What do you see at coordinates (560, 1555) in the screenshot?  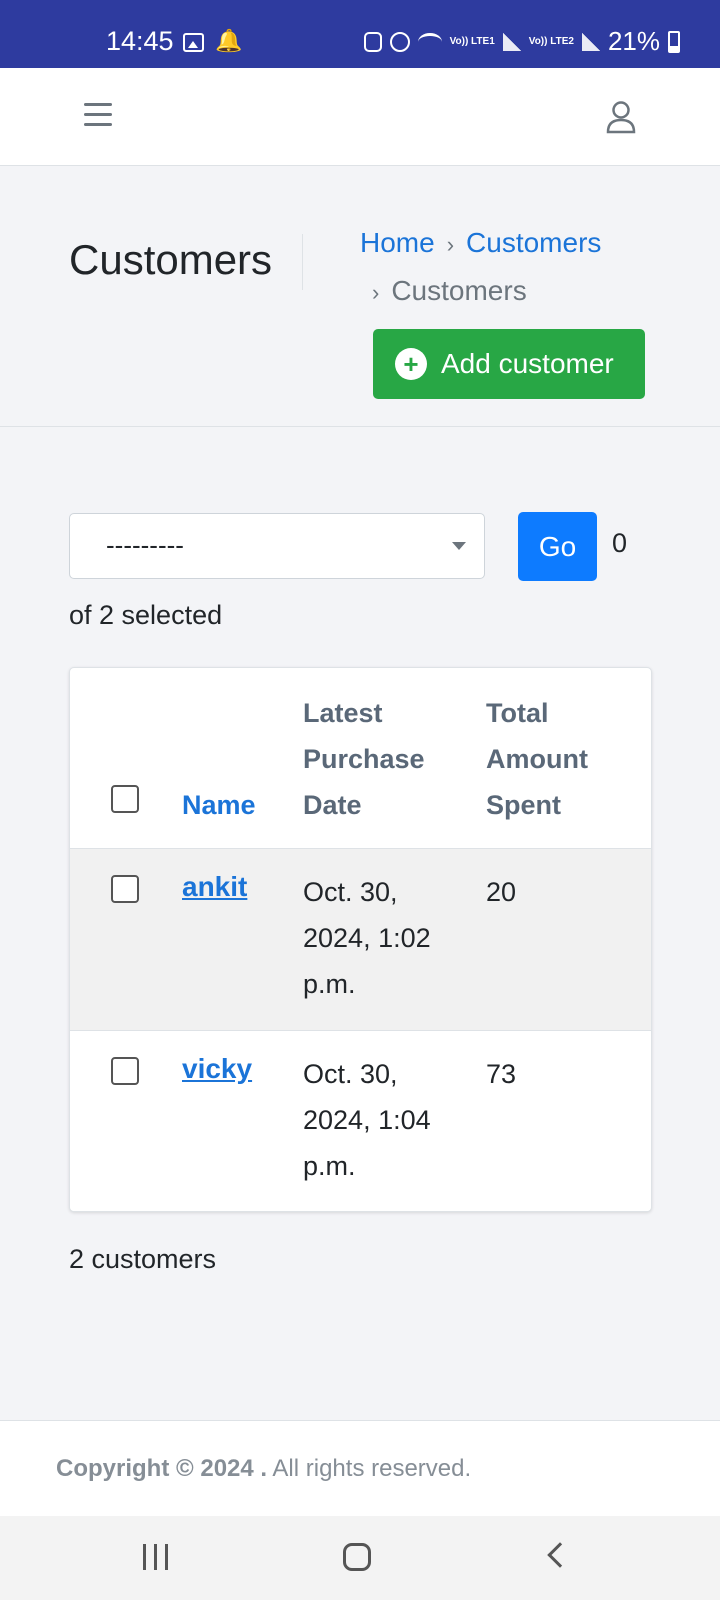 I see `back-icon` at bounding box center [560, 1555].